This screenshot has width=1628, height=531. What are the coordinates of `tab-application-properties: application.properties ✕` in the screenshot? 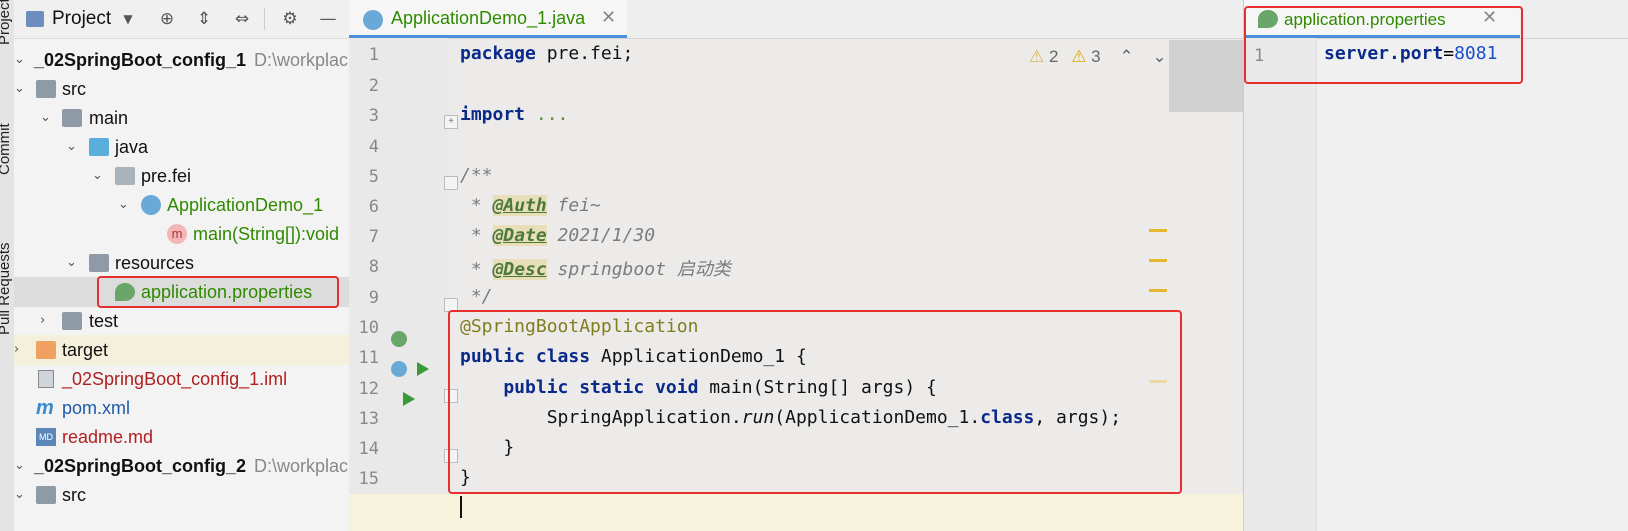 It's located at (1382, 19).